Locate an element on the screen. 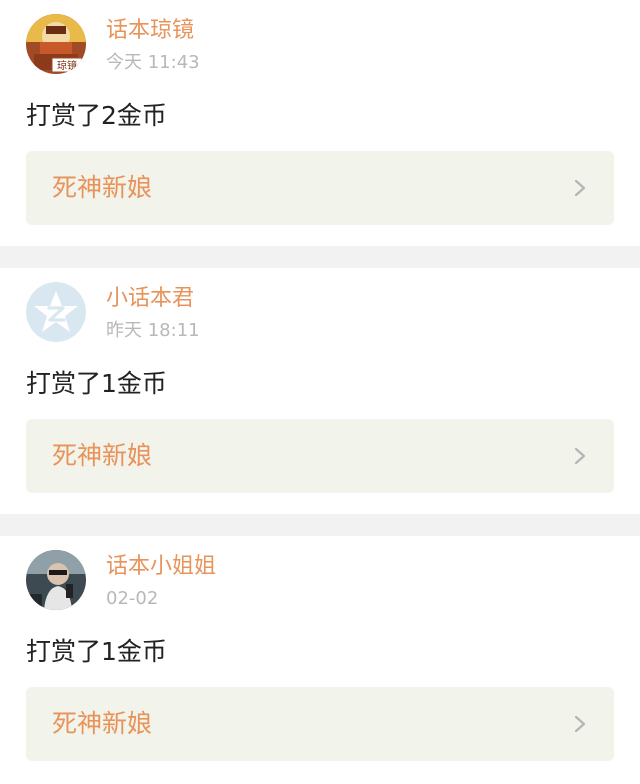 The height and width of the screenshot is (784, 640). timestamp: 02-02 is located at coordinates (132, 598).